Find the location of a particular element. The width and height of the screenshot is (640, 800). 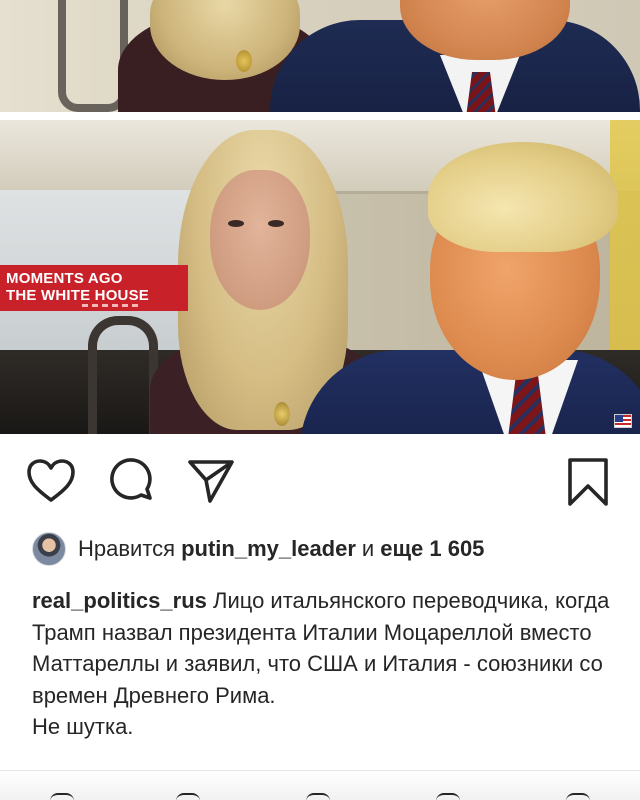

post-action-bar is located at coordinates (320, 479).